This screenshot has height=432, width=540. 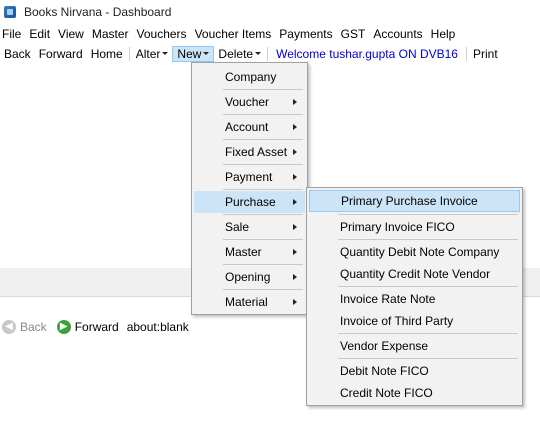 I want to click on new-menu-item-opening: Opening, so click(x=249, y=277).